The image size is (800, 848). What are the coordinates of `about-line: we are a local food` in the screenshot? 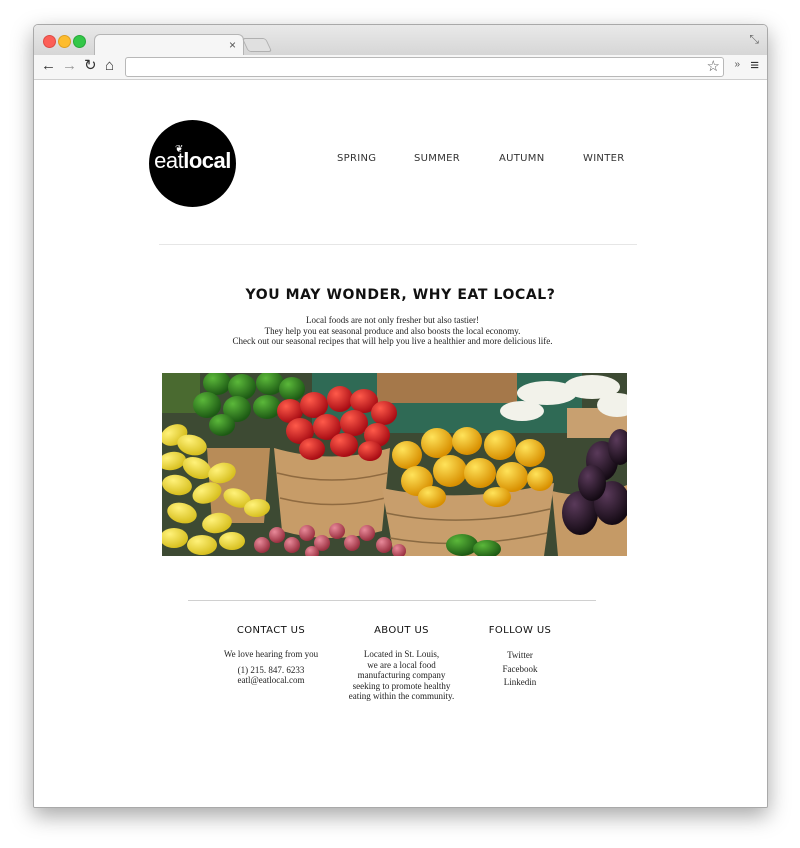 It's located at (401, 664).